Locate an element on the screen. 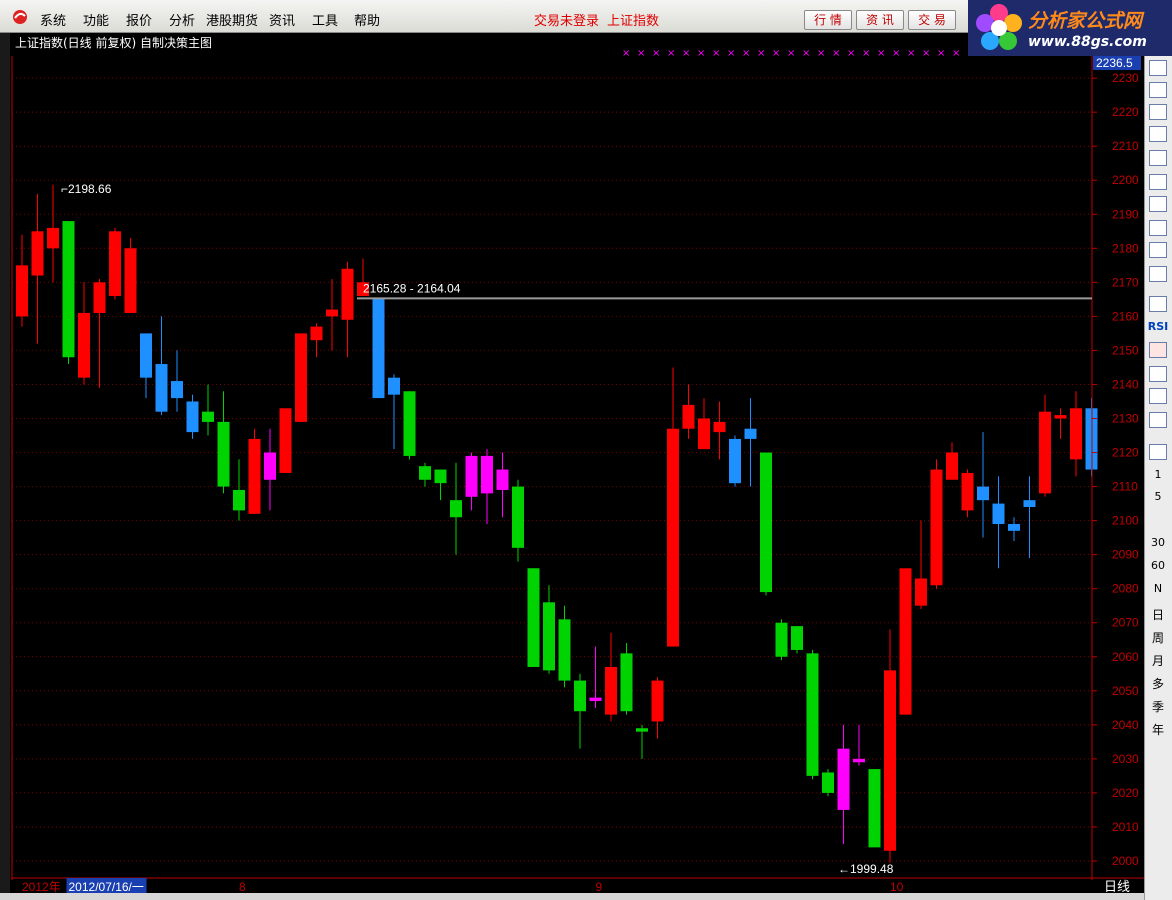  menu-hk-futures: 港股期货 is located at coordinates (232, 19).